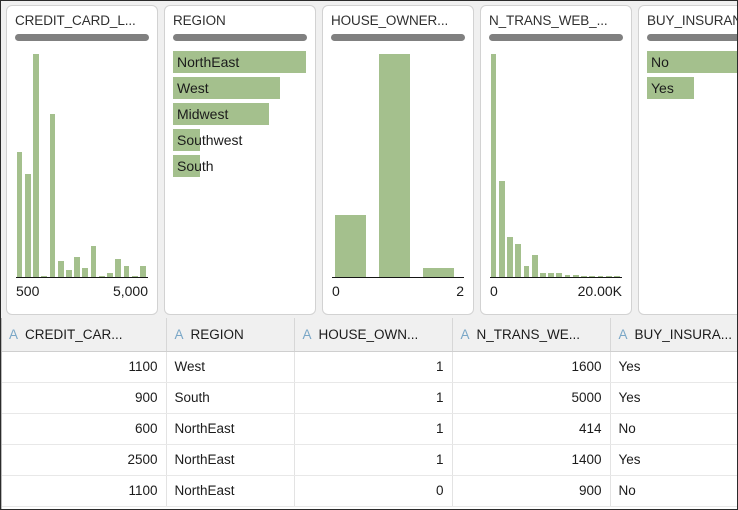 This screenshot has height=510, width=738. I want to click on panel-title: BUY_INSURANCE, so click(692, 20).